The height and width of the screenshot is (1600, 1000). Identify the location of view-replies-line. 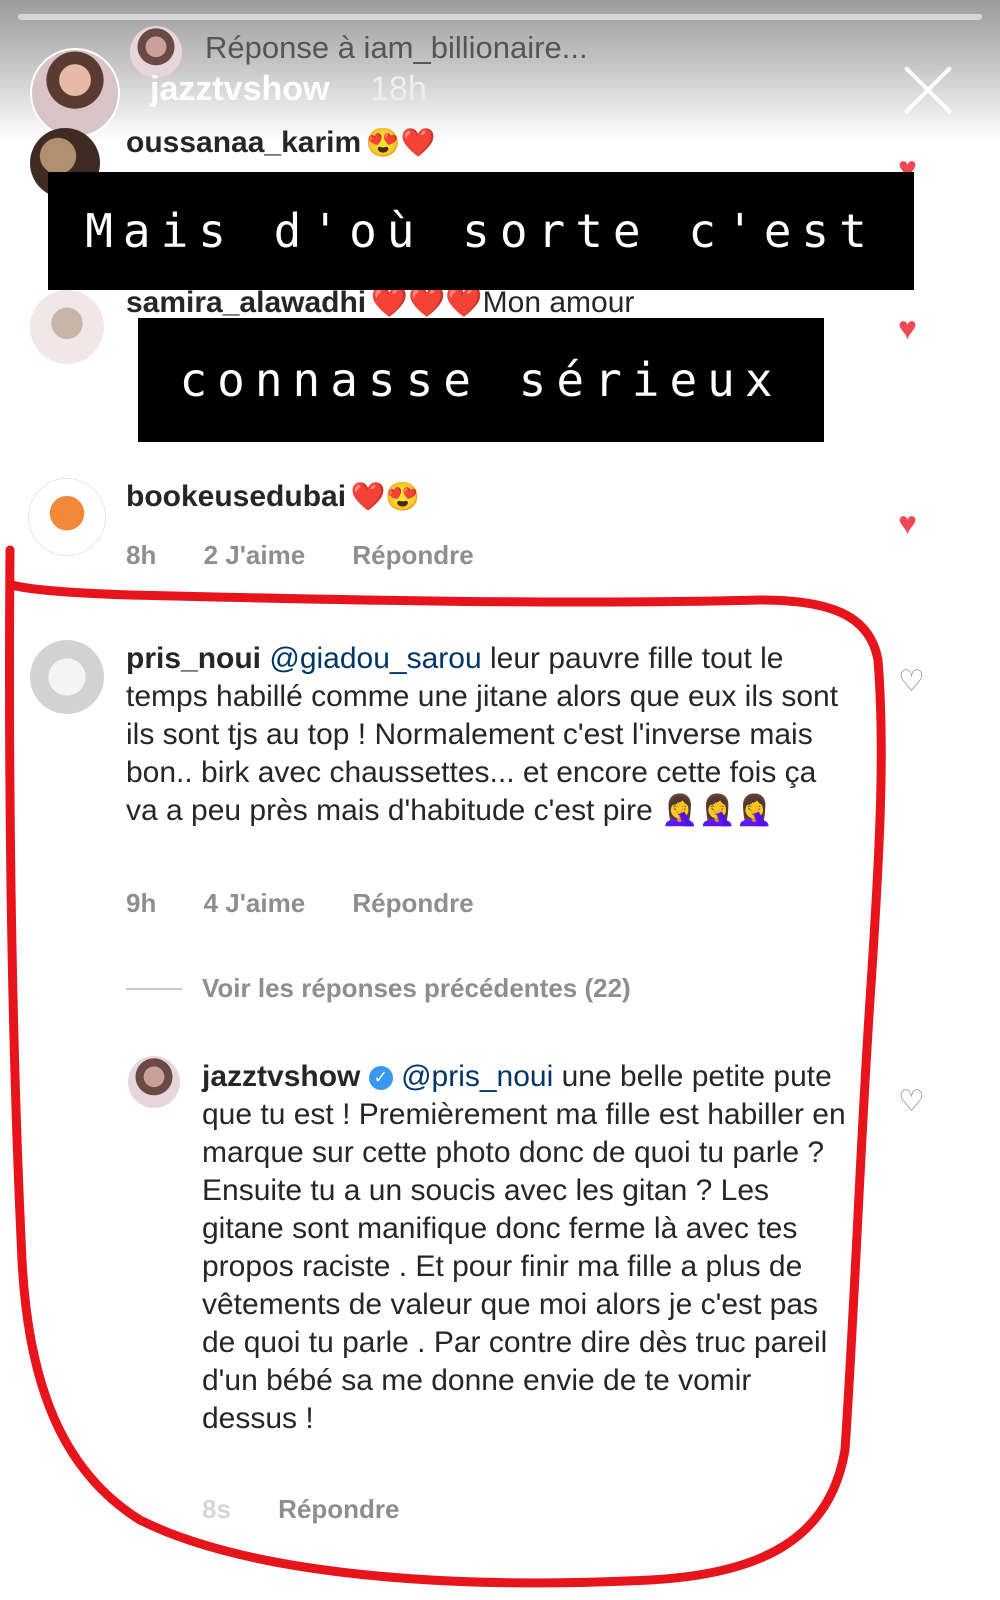
(154, 989).